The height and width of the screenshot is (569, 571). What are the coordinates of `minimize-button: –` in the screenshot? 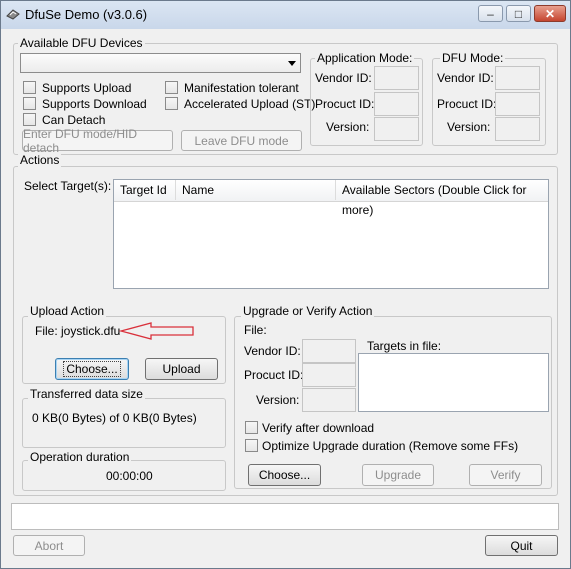 It's located at (490, 13).